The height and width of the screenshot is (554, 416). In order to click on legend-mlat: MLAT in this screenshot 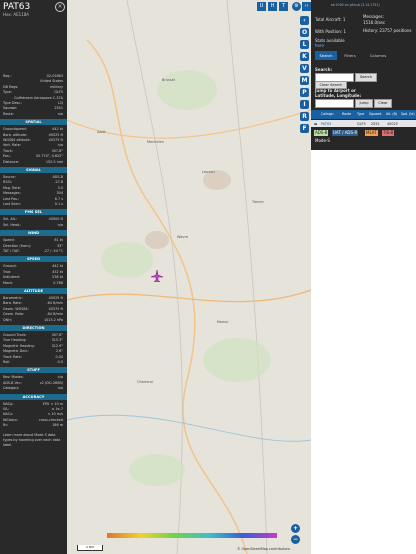, I will do `click(371, 133)`.